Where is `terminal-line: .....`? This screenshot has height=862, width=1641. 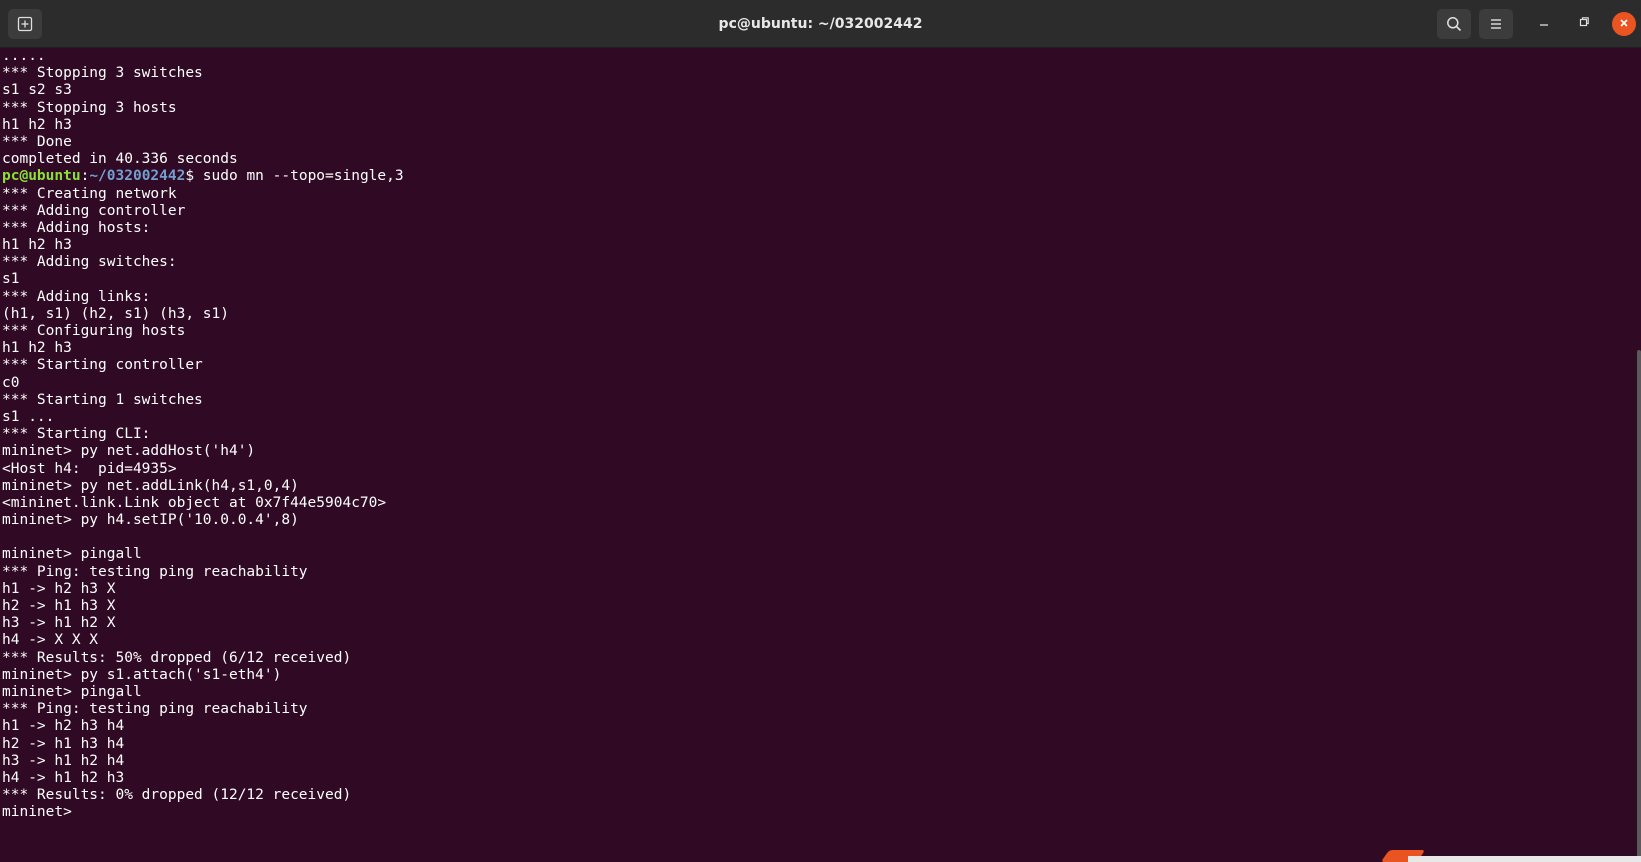 terminal-line: ..... is located at coordinates (24, 56).